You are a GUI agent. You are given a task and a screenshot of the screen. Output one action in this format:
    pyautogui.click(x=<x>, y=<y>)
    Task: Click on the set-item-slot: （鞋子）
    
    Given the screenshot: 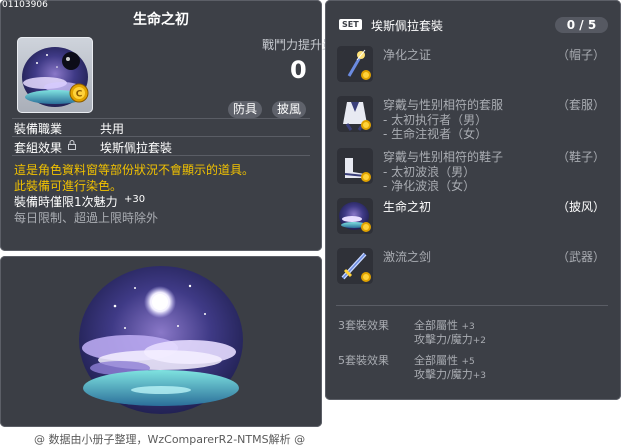 What is the action you would take?
    pyautogui.click(x=580, y=157)
    